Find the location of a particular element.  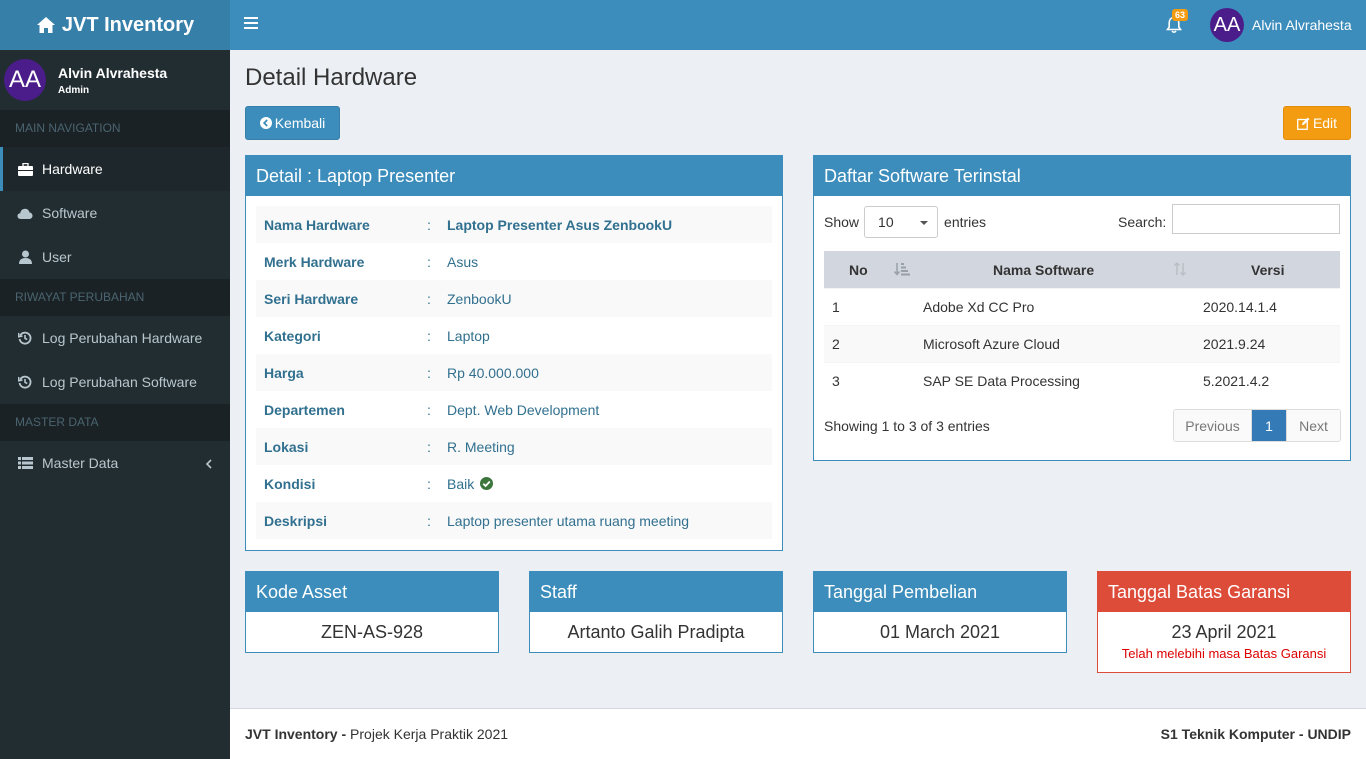

edit-button: Edit is located at coordinates (1317, 123).